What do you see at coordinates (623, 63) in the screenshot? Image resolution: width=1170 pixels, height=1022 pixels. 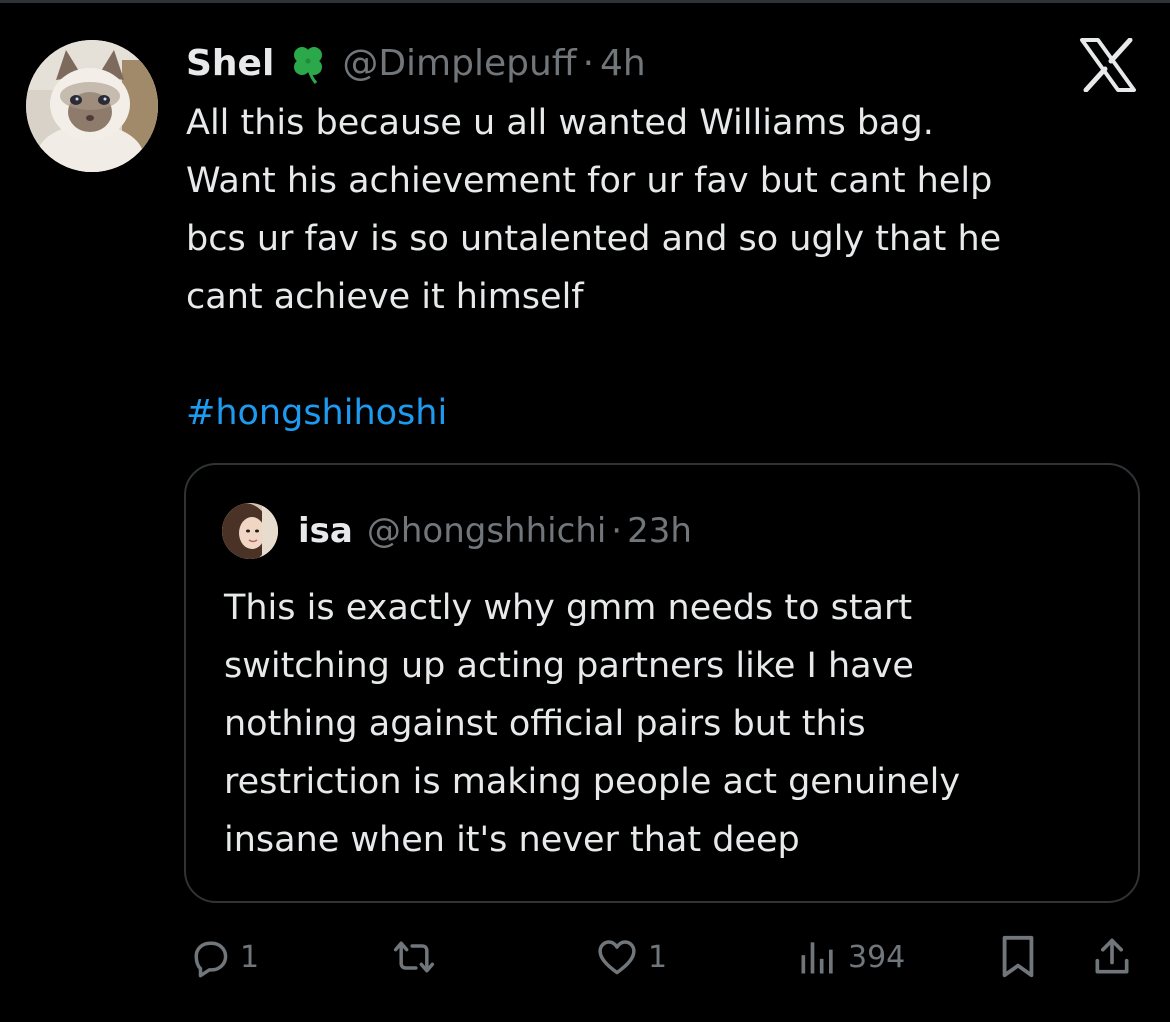 I see `tweet-time: 4h` at bounding box center [623, 63].